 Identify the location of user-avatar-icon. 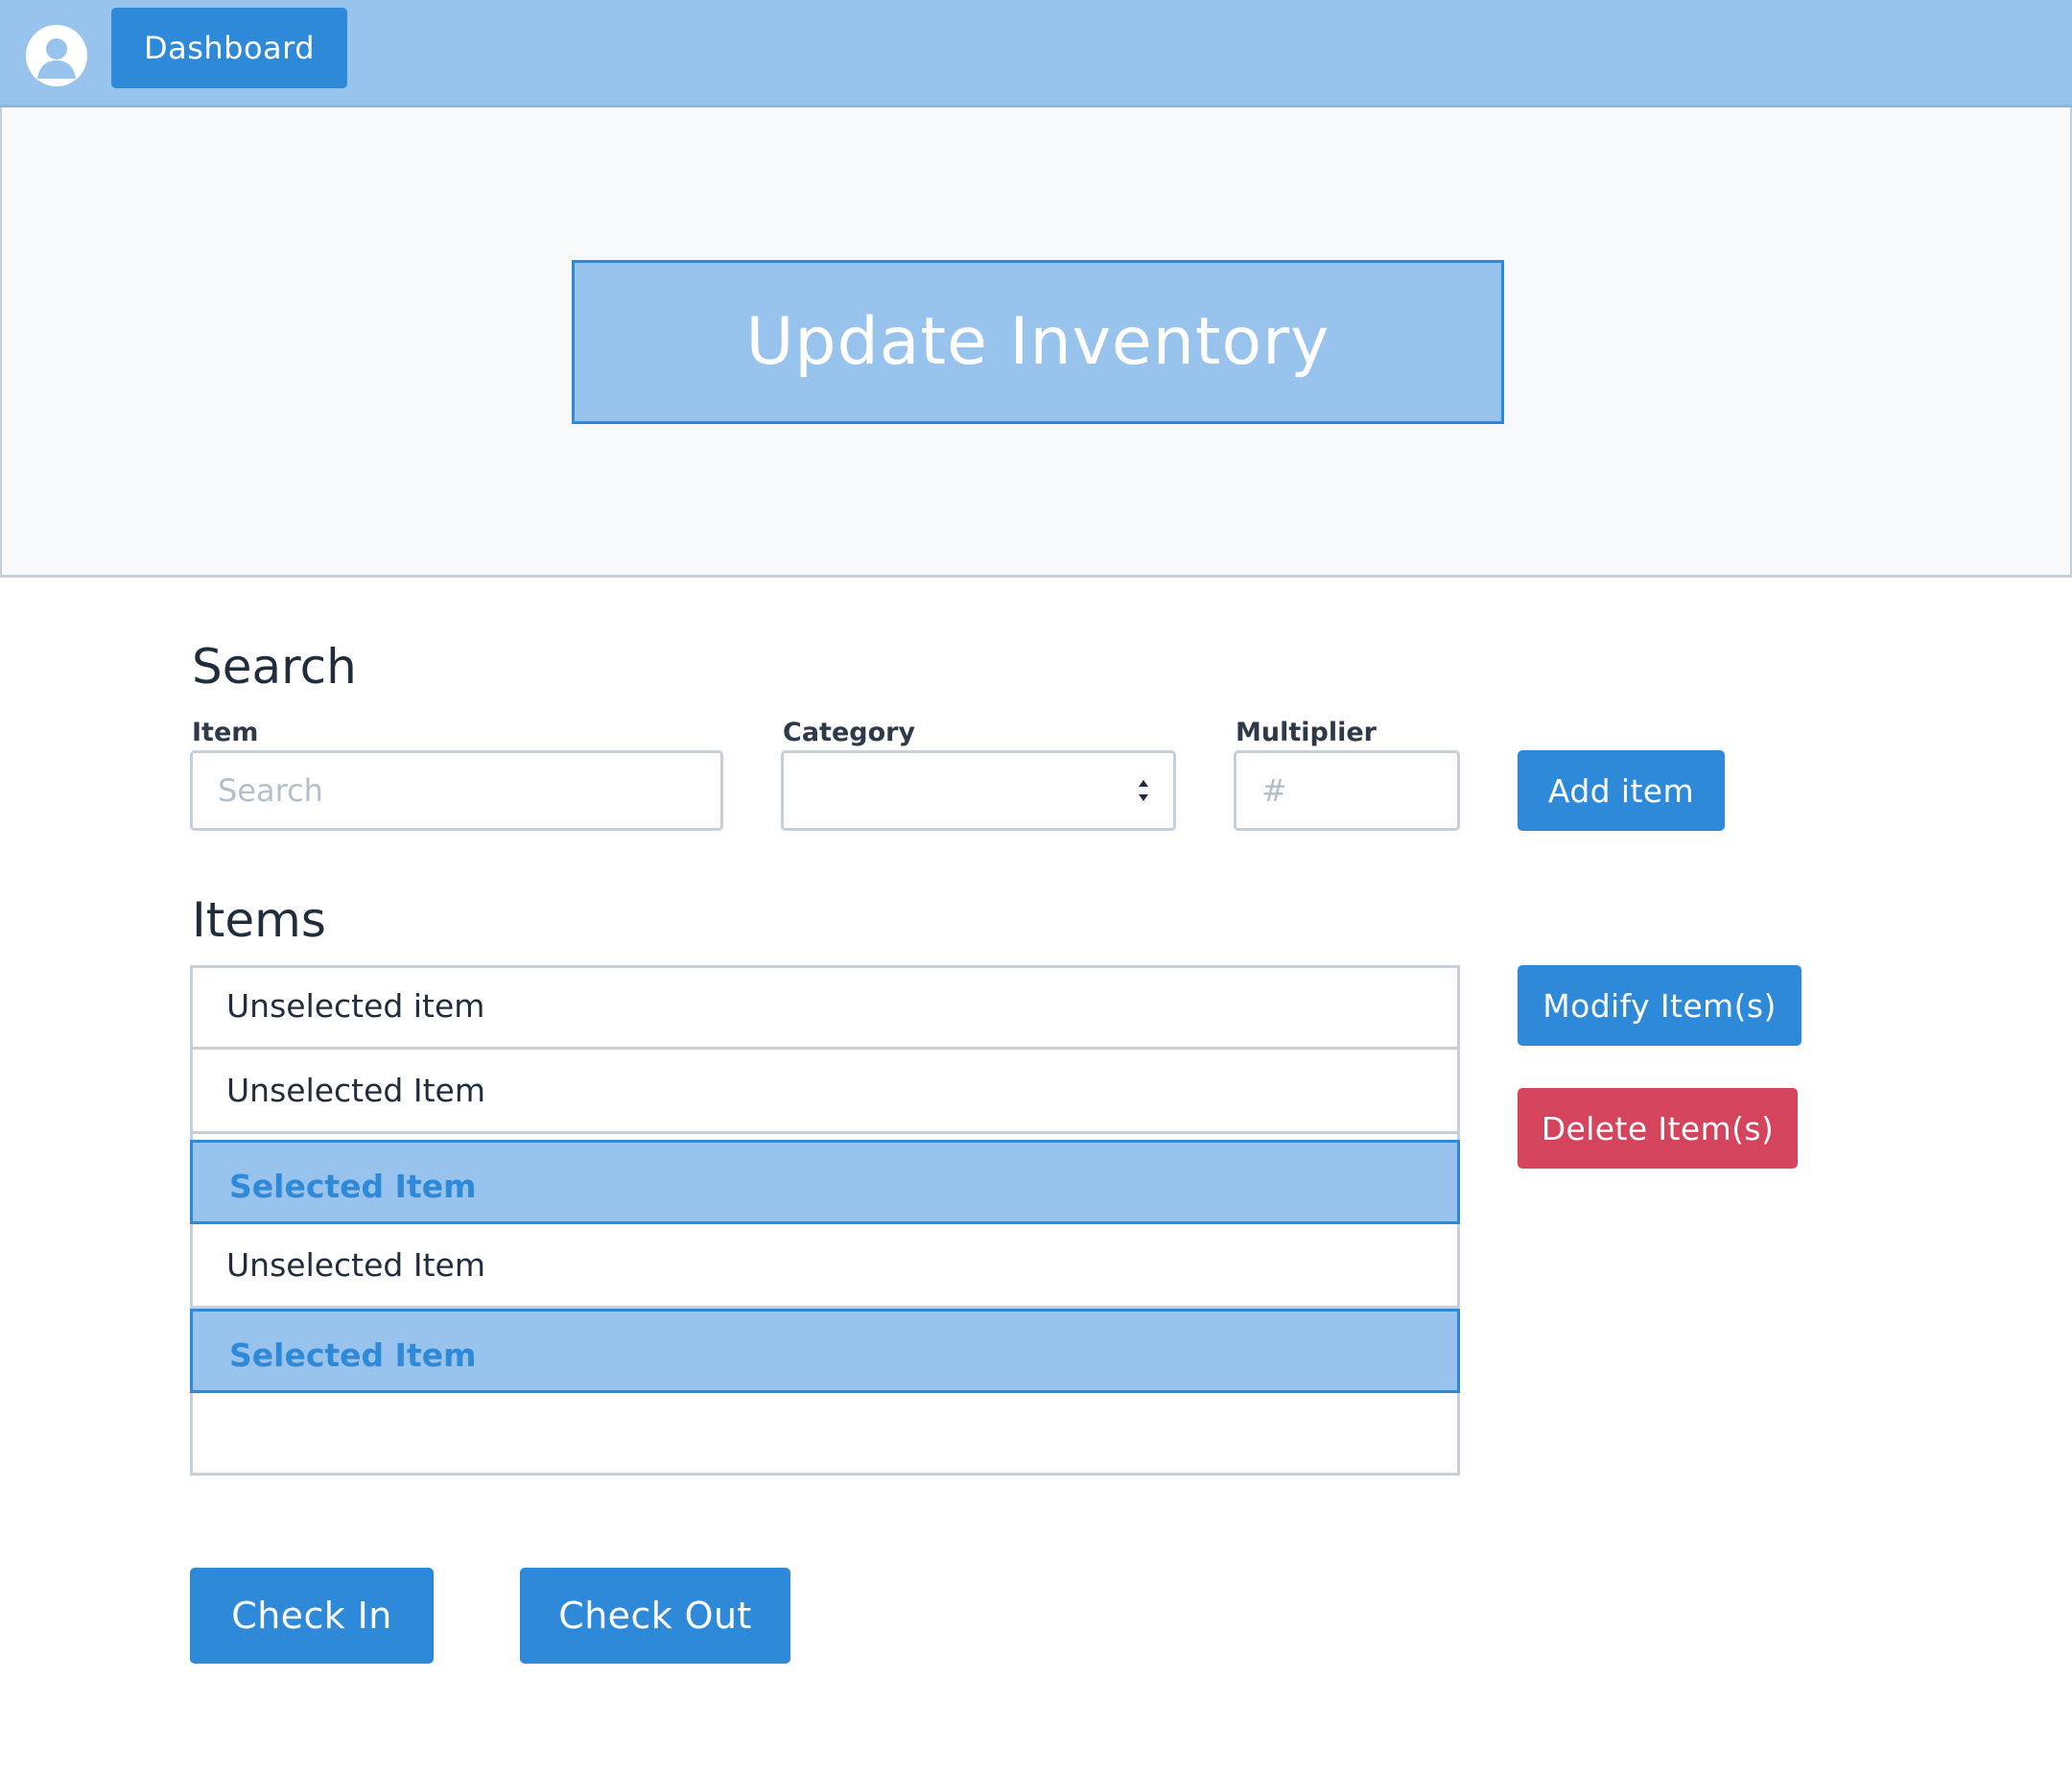
(56, 55).